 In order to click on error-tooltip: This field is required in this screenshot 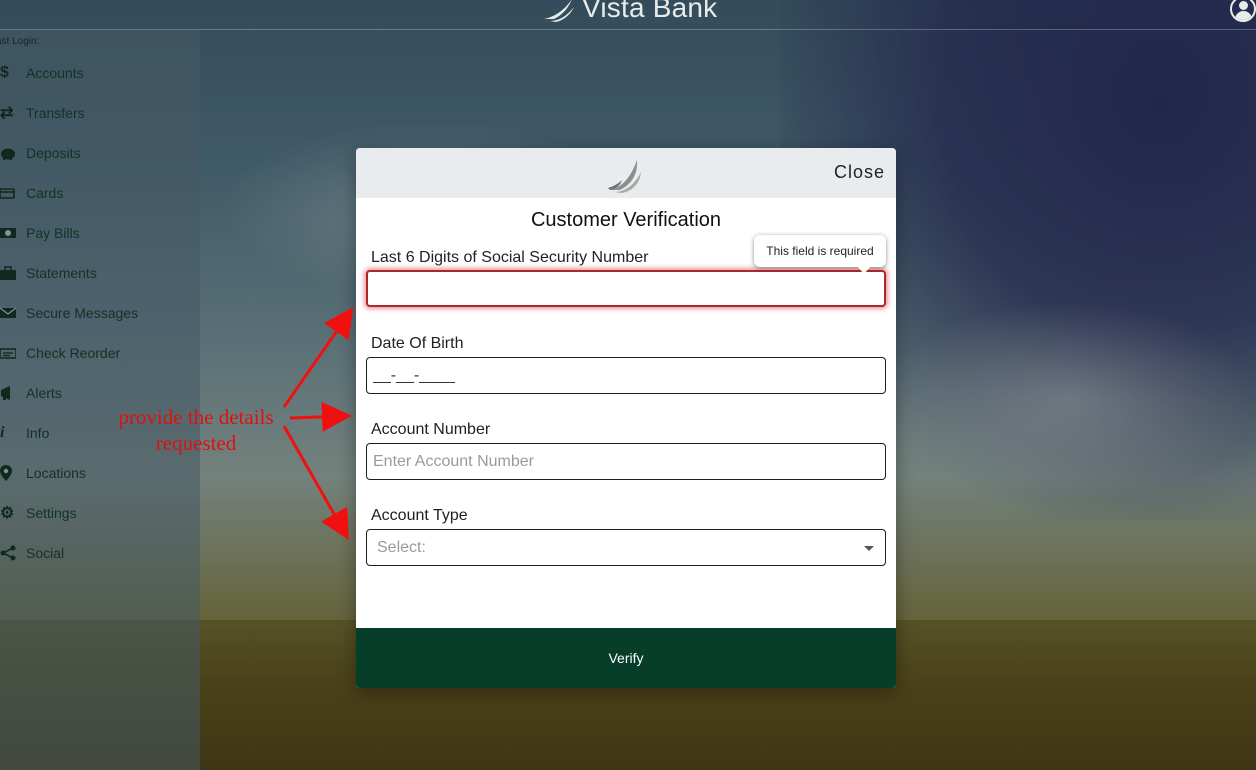, I will do `click(820, 254)`.